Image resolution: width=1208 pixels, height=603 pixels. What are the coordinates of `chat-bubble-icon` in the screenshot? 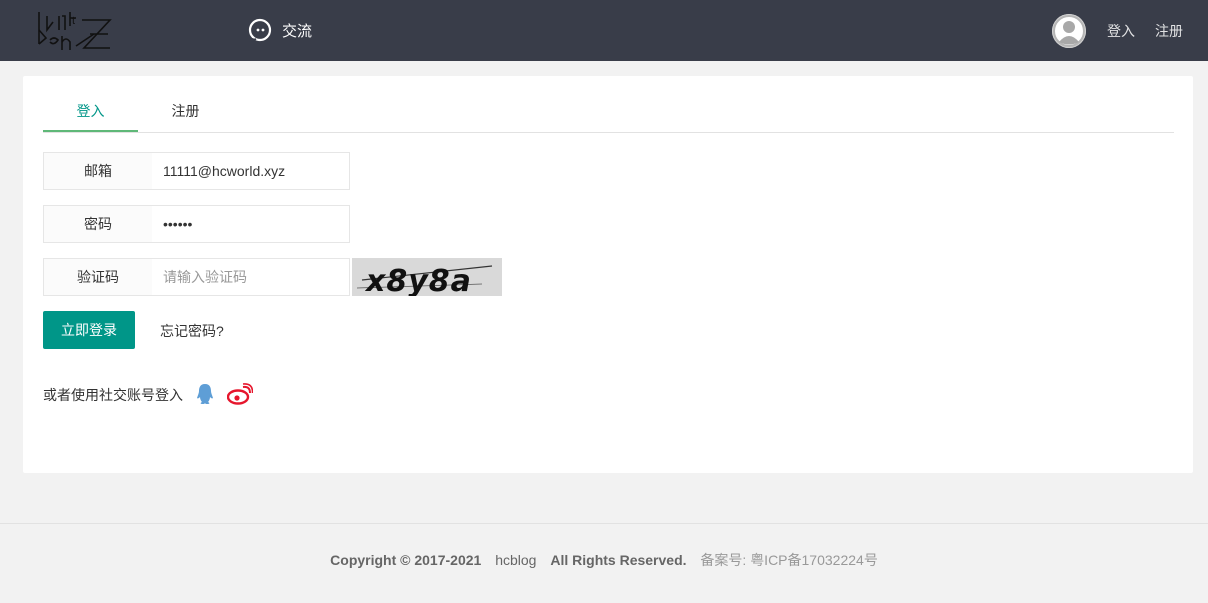 It's located at (260, 30).